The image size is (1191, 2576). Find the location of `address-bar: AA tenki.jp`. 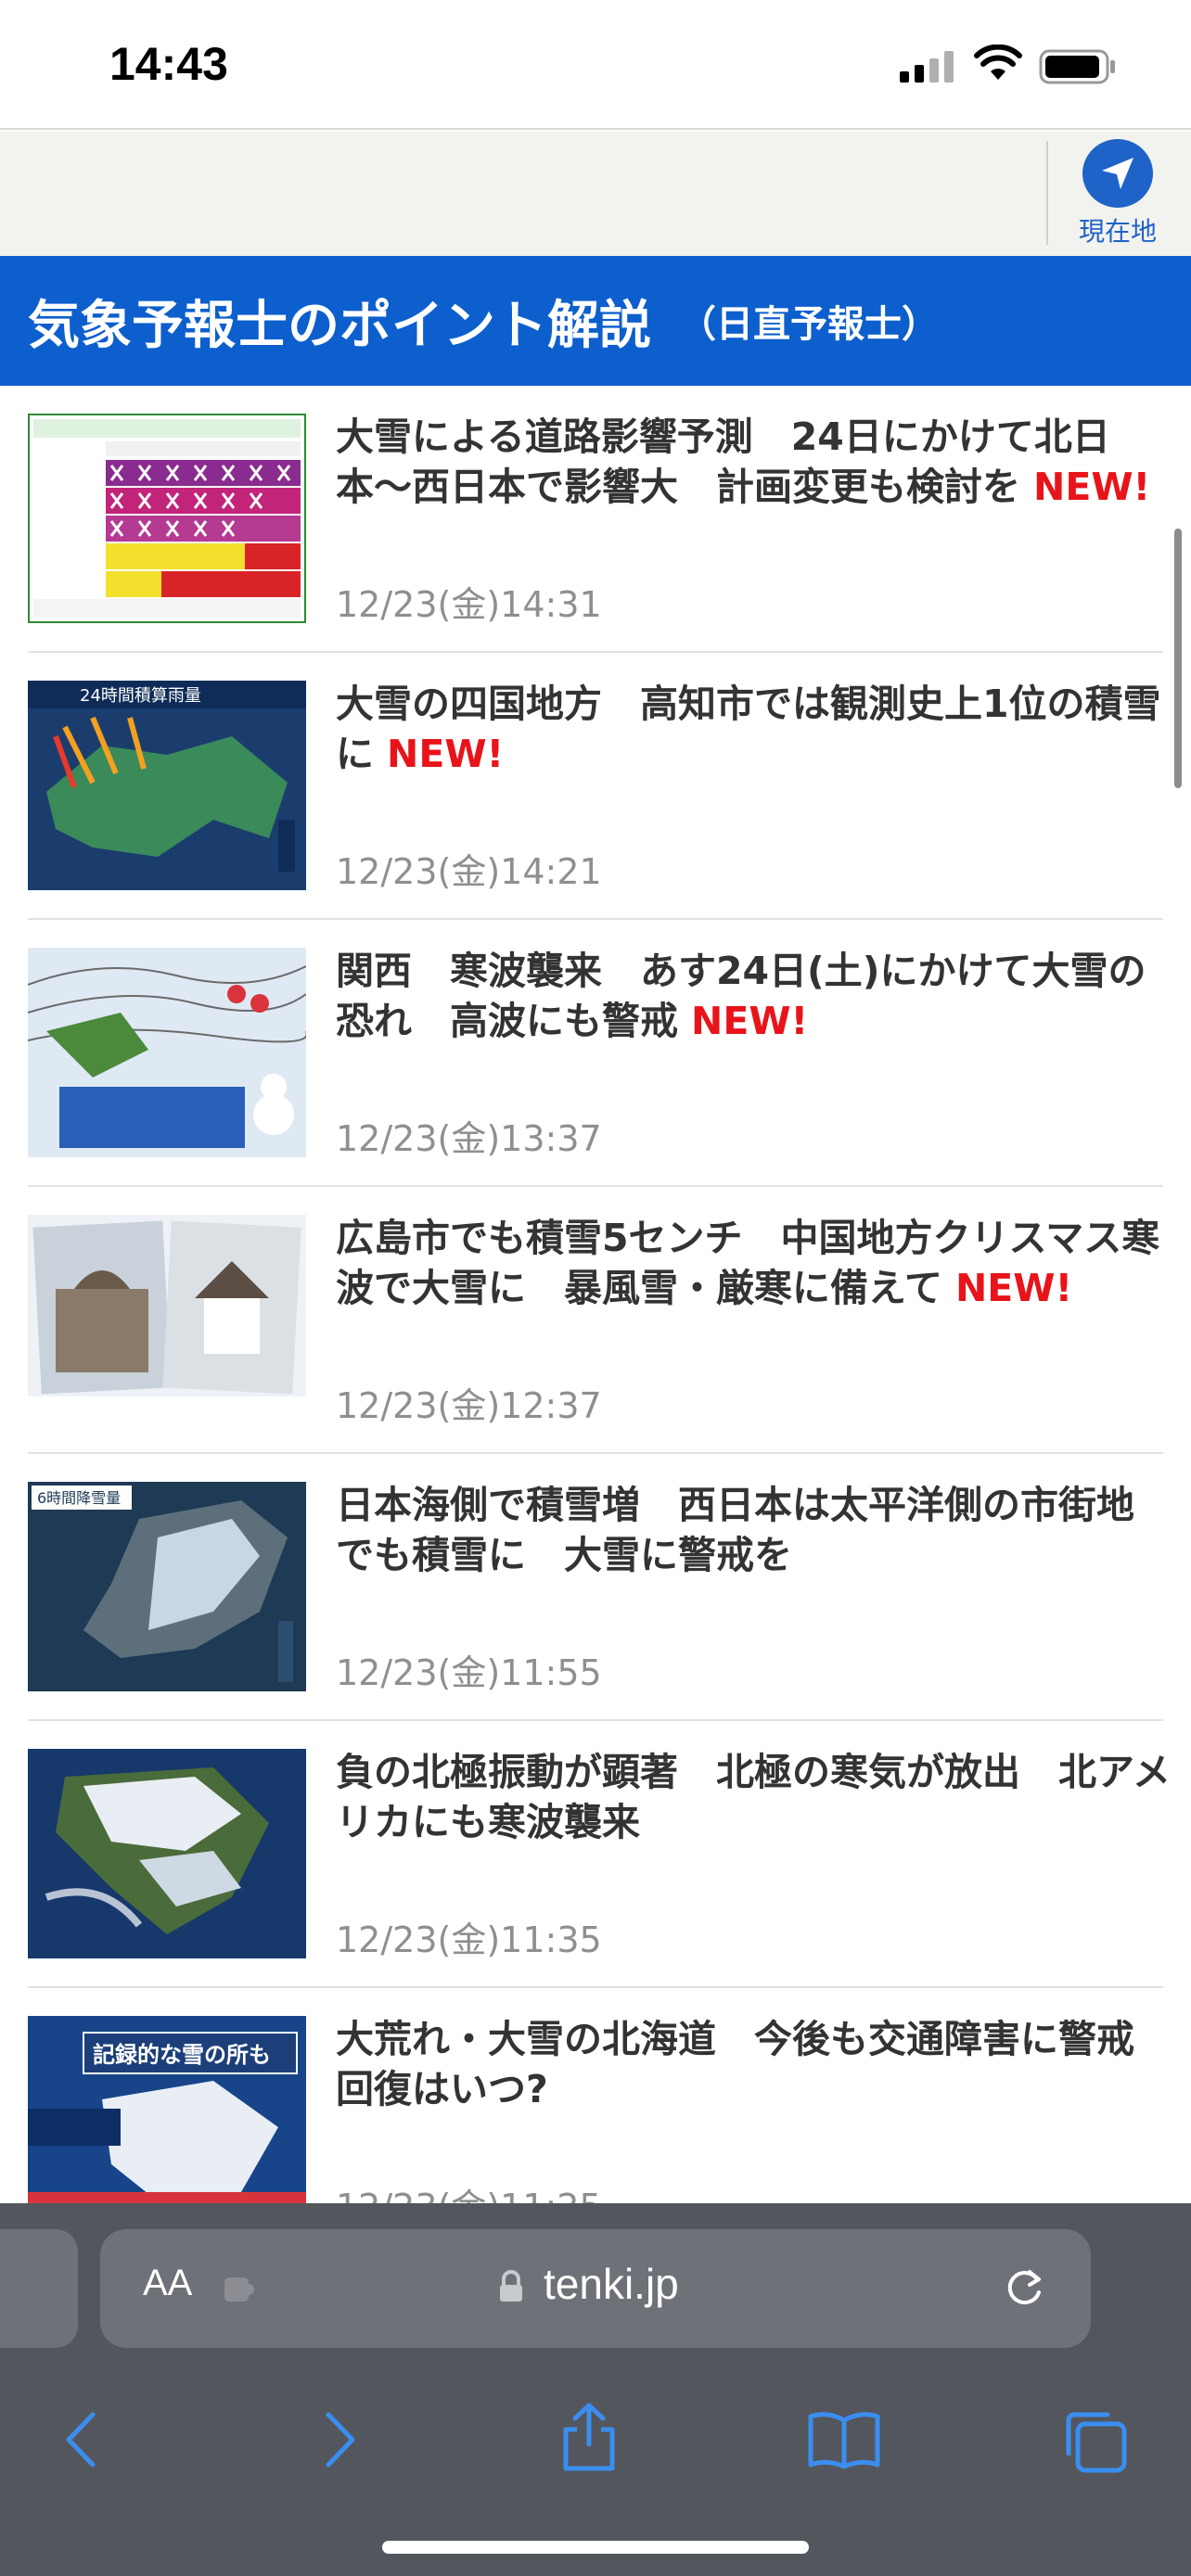

address-bar: AA tenki.jp is located at coordinates (595, 2288).